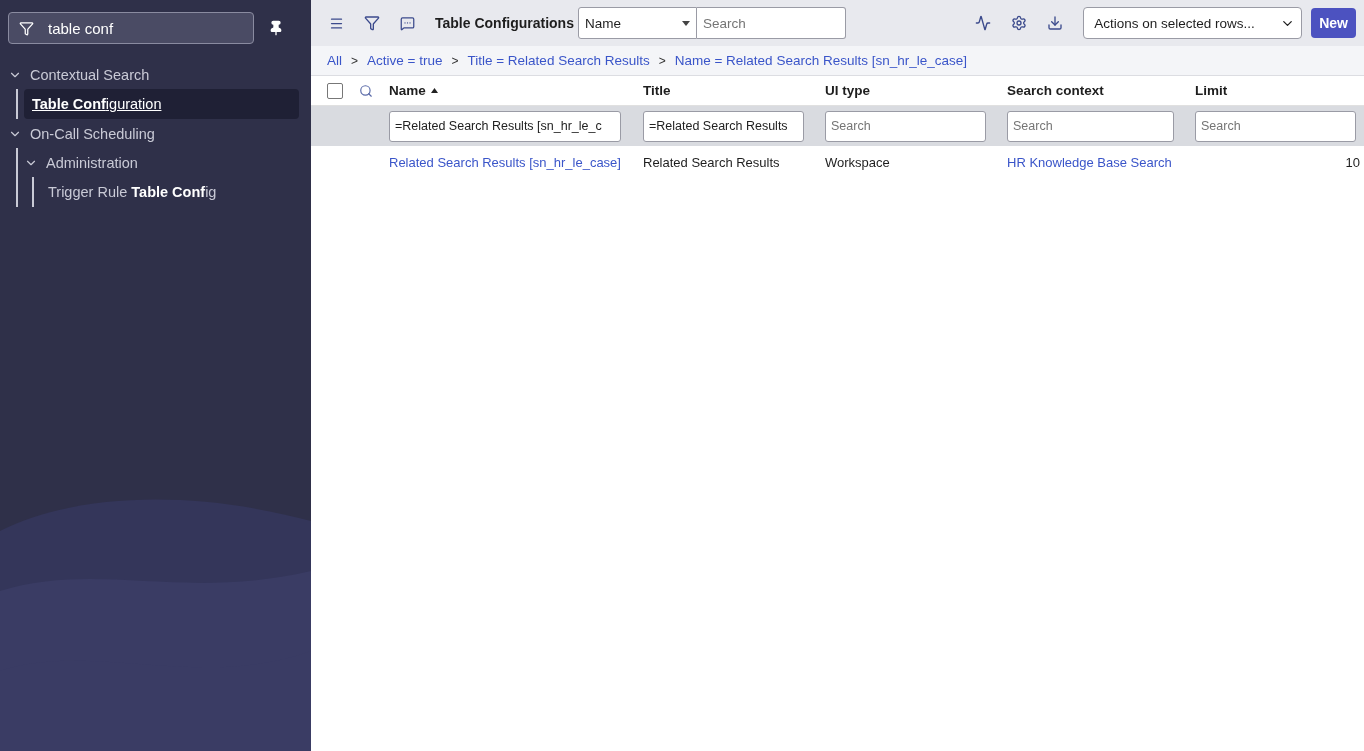 The height and width of the screenshot is (751, 1364). Describe the element at coordinates (771, 23) in the screenshot. I see `search-field: Search` at that location.